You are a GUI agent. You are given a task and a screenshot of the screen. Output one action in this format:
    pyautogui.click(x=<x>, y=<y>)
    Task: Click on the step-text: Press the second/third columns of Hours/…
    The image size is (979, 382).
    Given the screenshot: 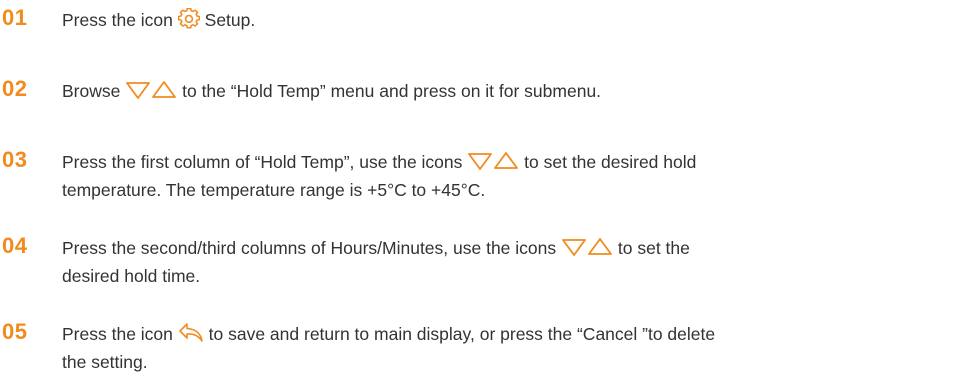 What is the action you would take?
    pyautogui.click(x=514, y=262)
    